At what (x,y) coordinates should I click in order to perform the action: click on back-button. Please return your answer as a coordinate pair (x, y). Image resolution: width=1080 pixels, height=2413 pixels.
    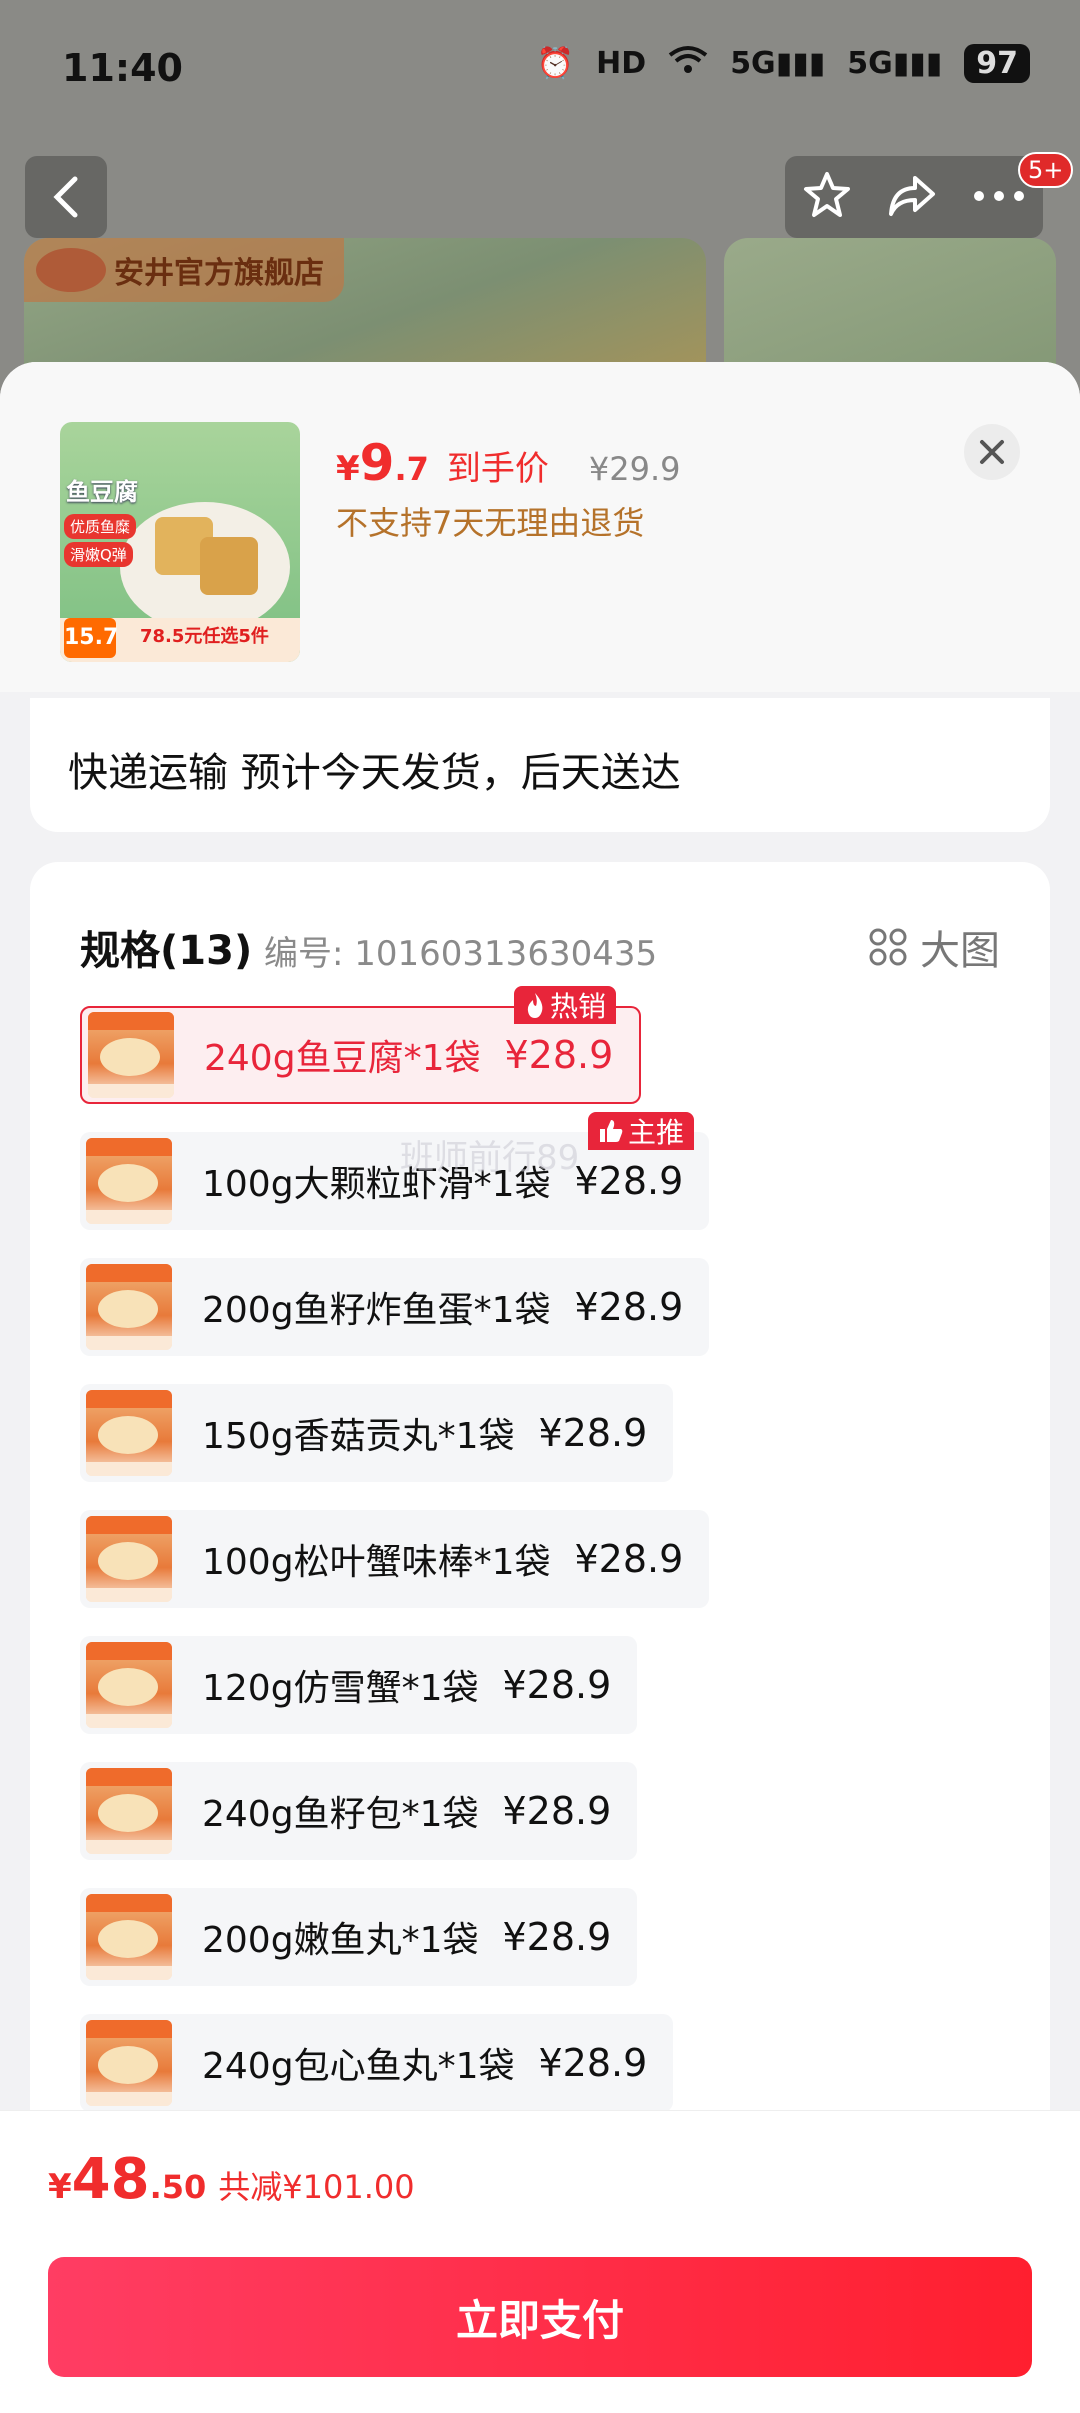
    Looking at the image, I should click on (66, 197).